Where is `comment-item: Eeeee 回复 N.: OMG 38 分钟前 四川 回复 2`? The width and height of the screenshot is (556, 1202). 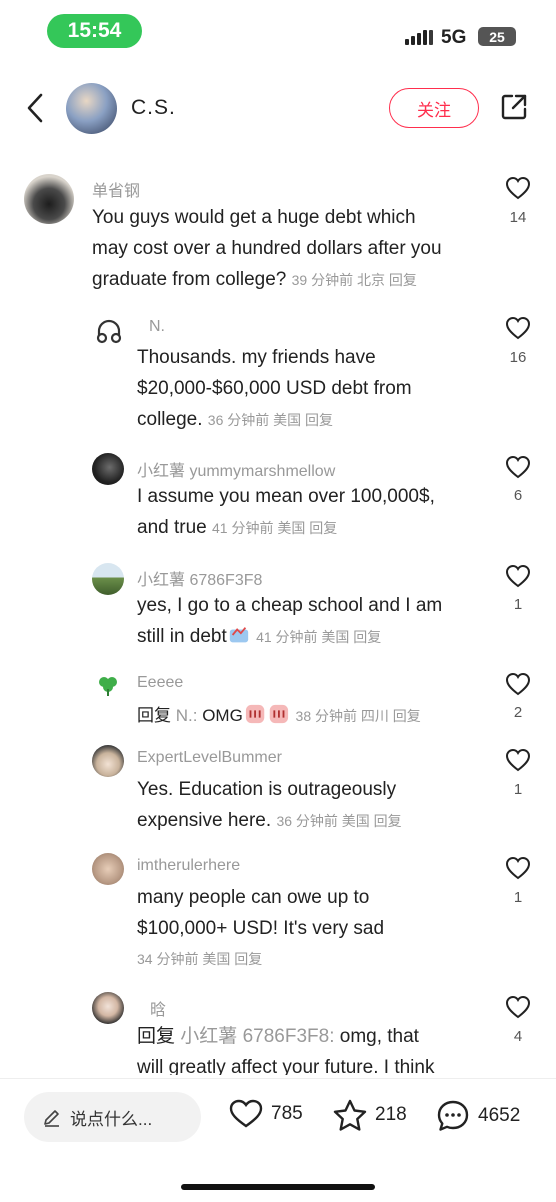 comment-item: Eeeee 回复 N.: OMG 38 分钟前 四川 回复 2 is located at coordinates (278, 704).